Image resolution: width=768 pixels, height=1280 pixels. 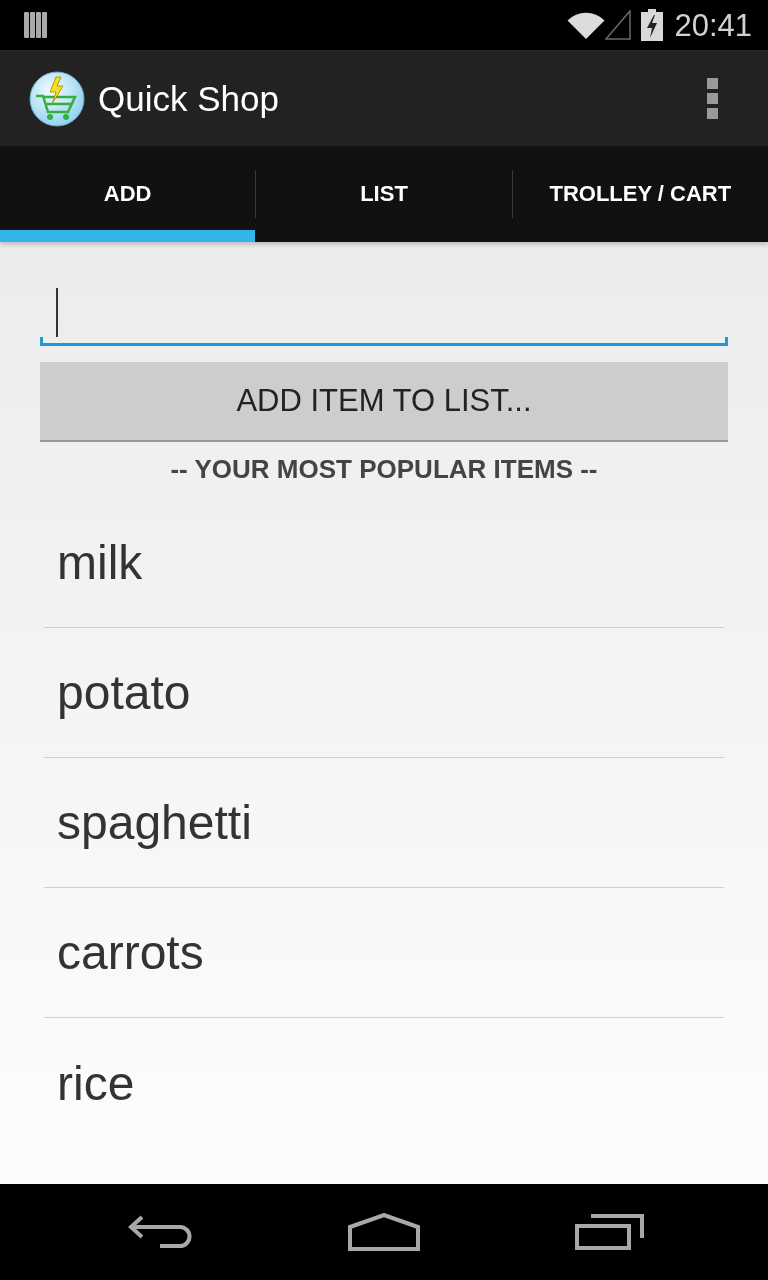 What do you see at coordinates (652, 25) in the screenshot?
I see `battery-icon` at bounding box center [652, 25].